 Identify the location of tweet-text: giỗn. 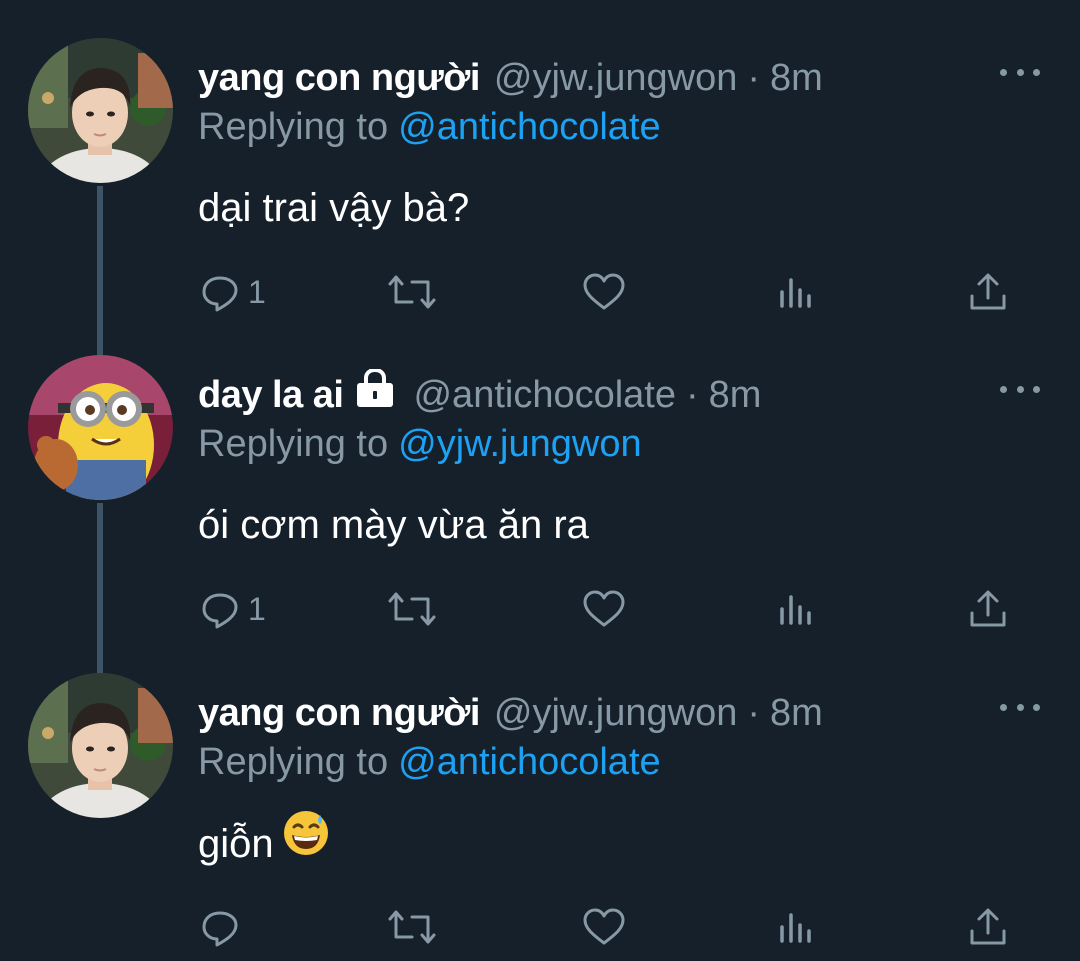
(236, 844).